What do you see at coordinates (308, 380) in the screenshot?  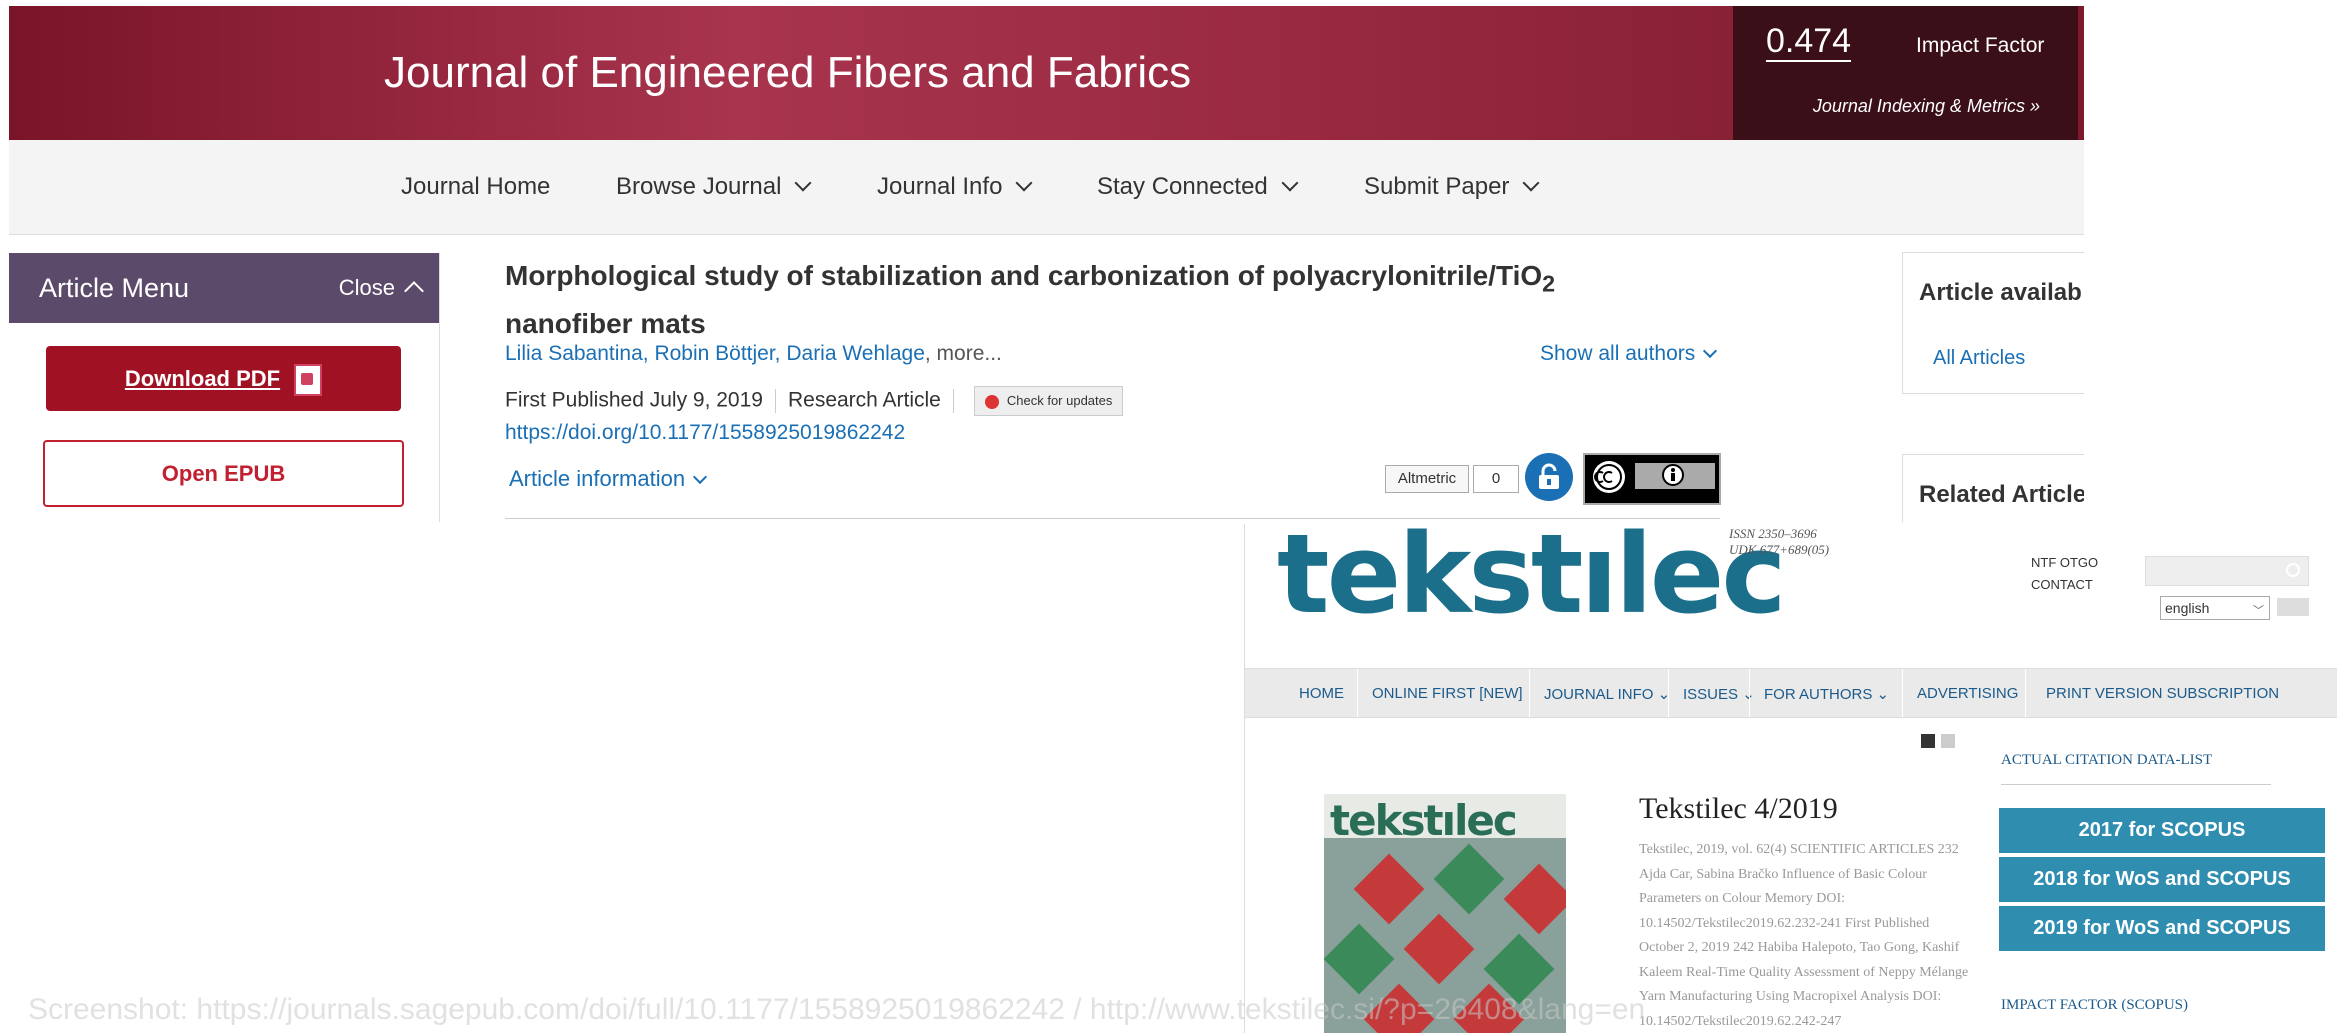 I see `pdf-icon` at bounding box center [308, 380].